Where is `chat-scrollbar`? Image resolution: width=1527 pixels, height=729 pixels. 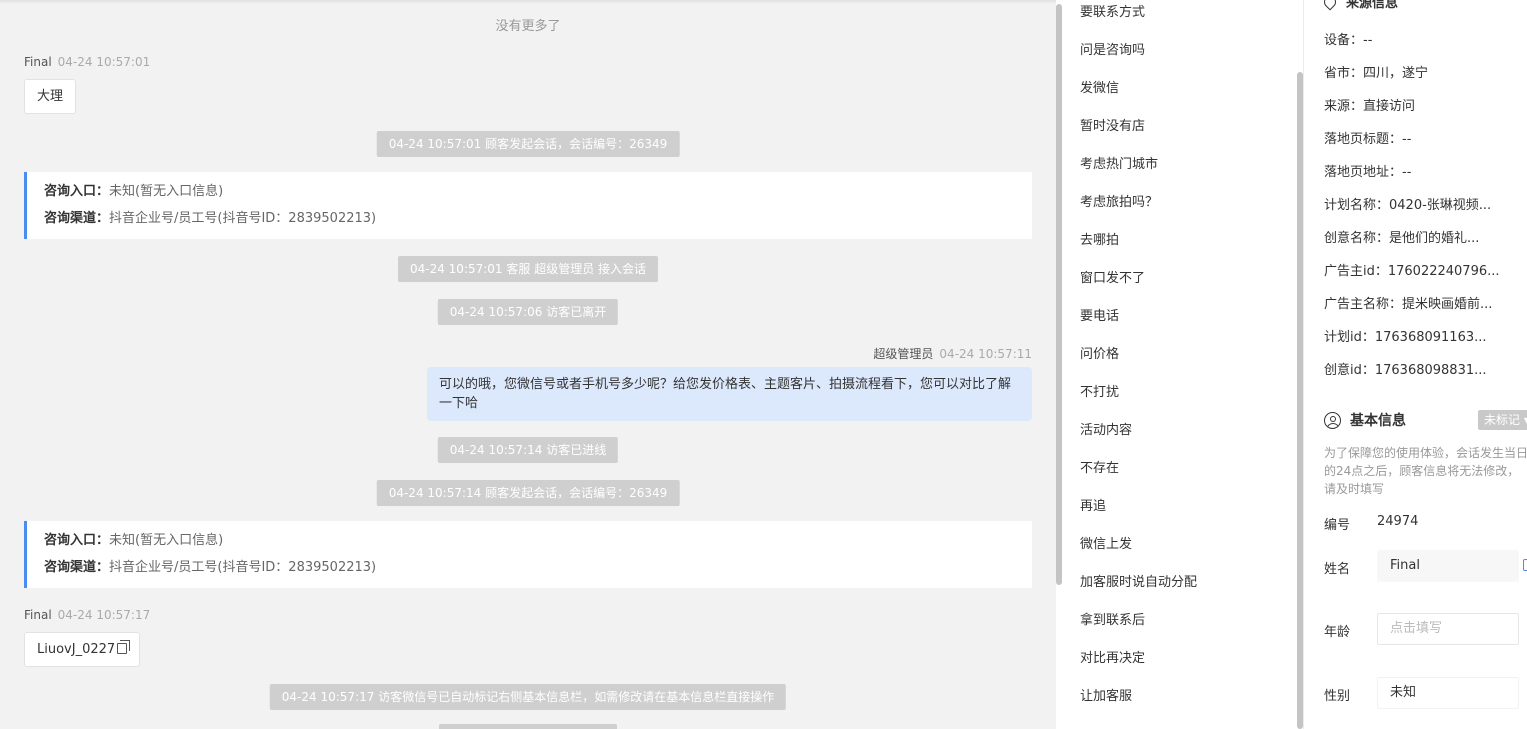 chat-scrollbar is located at coordinates (1059, 294).